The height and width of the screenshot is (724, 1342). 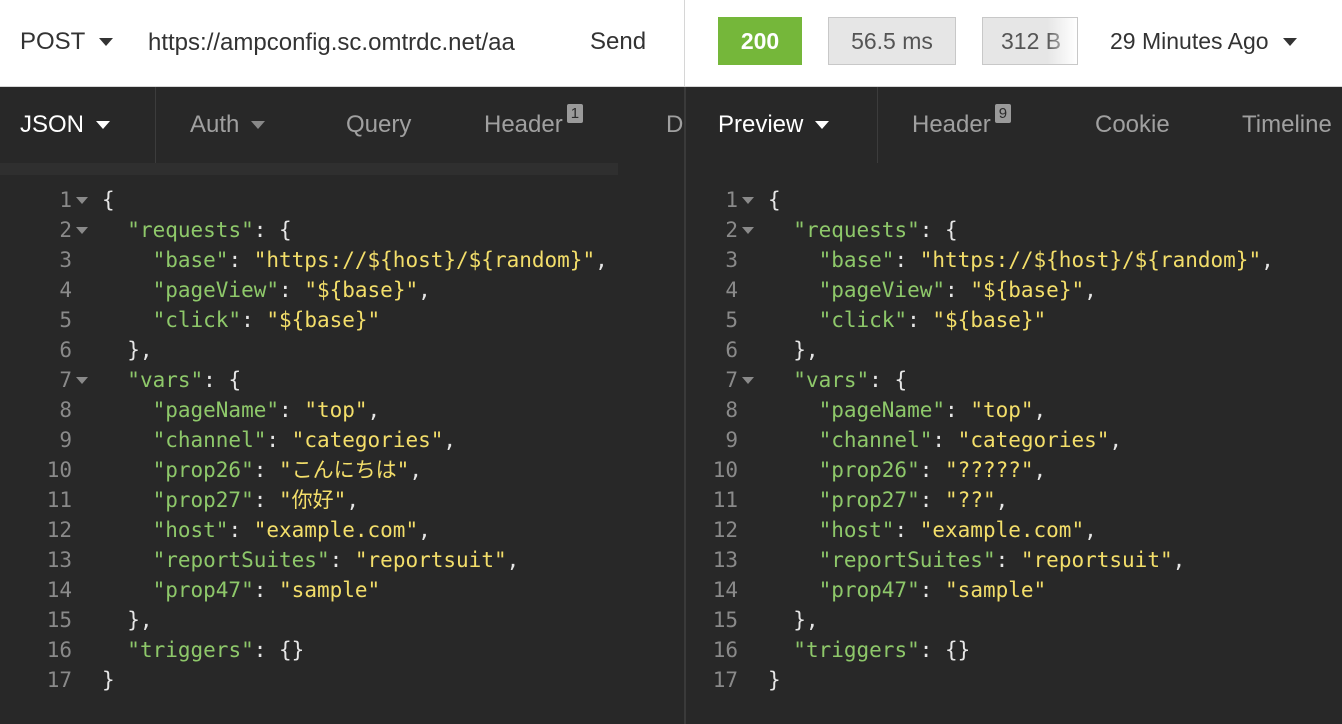 What do you see at coordinates (996, 590) in the screenshot?
I see `json-string: "sample"` at bounding box center [996, 590].